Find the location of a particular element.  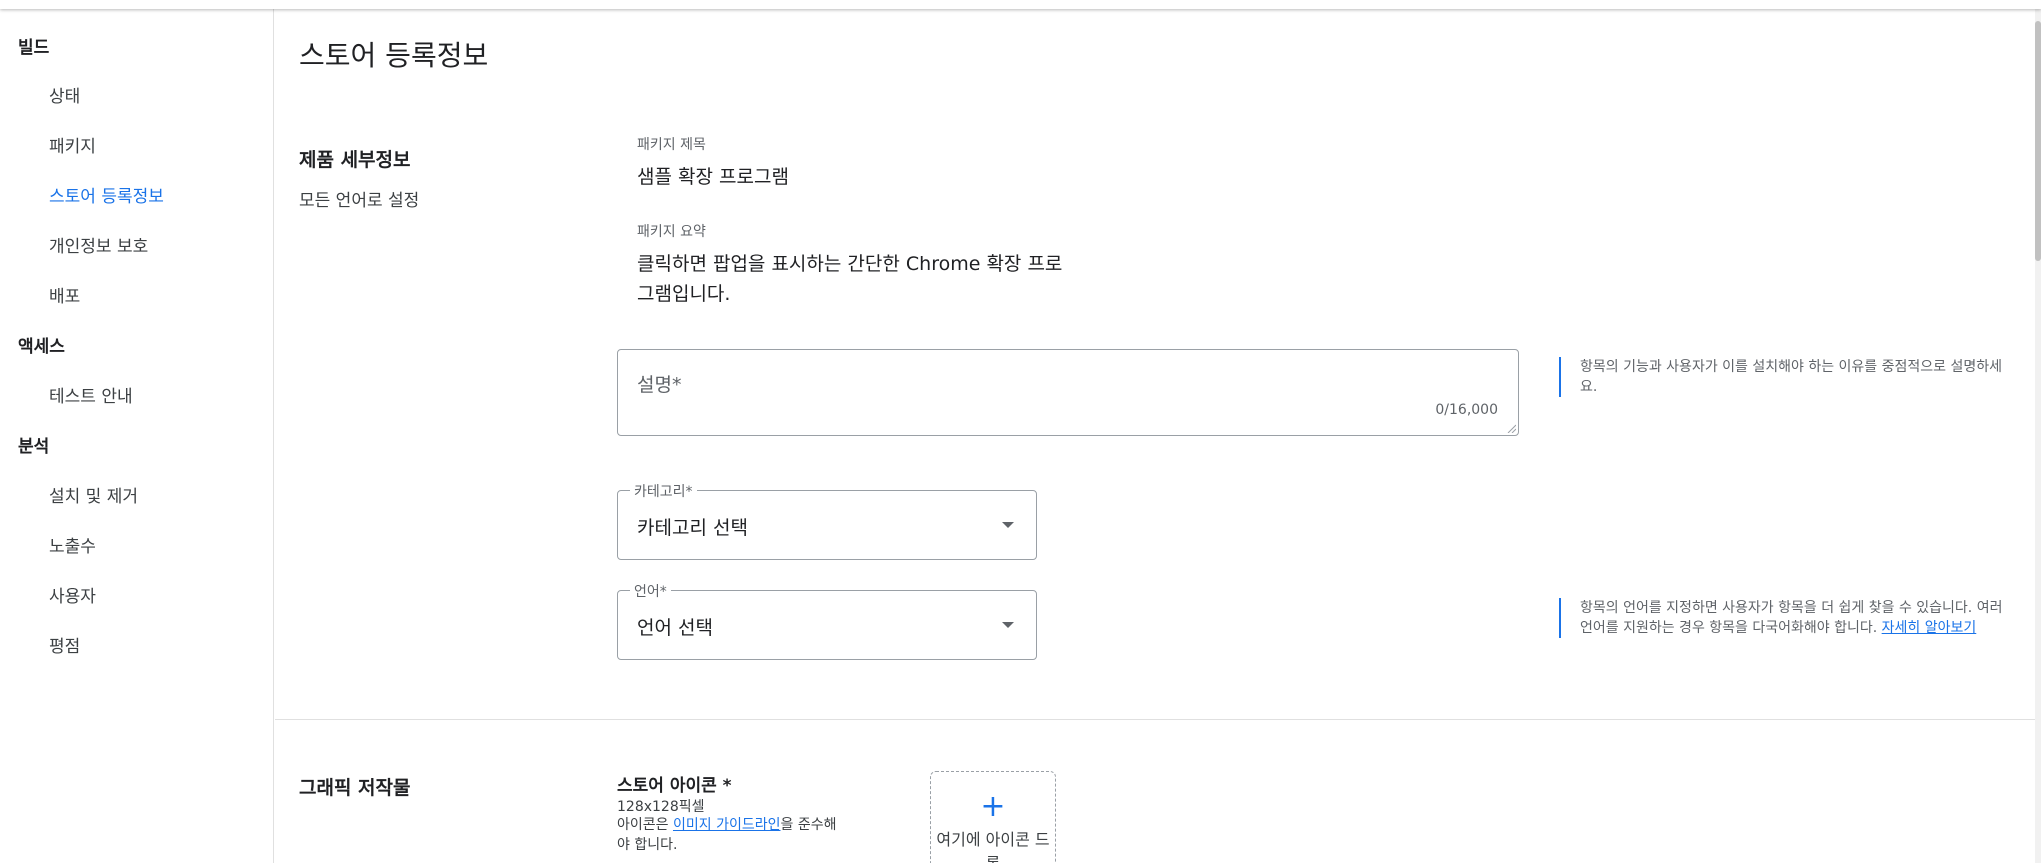

top-app-bar is located at coordinates (1020, 4).